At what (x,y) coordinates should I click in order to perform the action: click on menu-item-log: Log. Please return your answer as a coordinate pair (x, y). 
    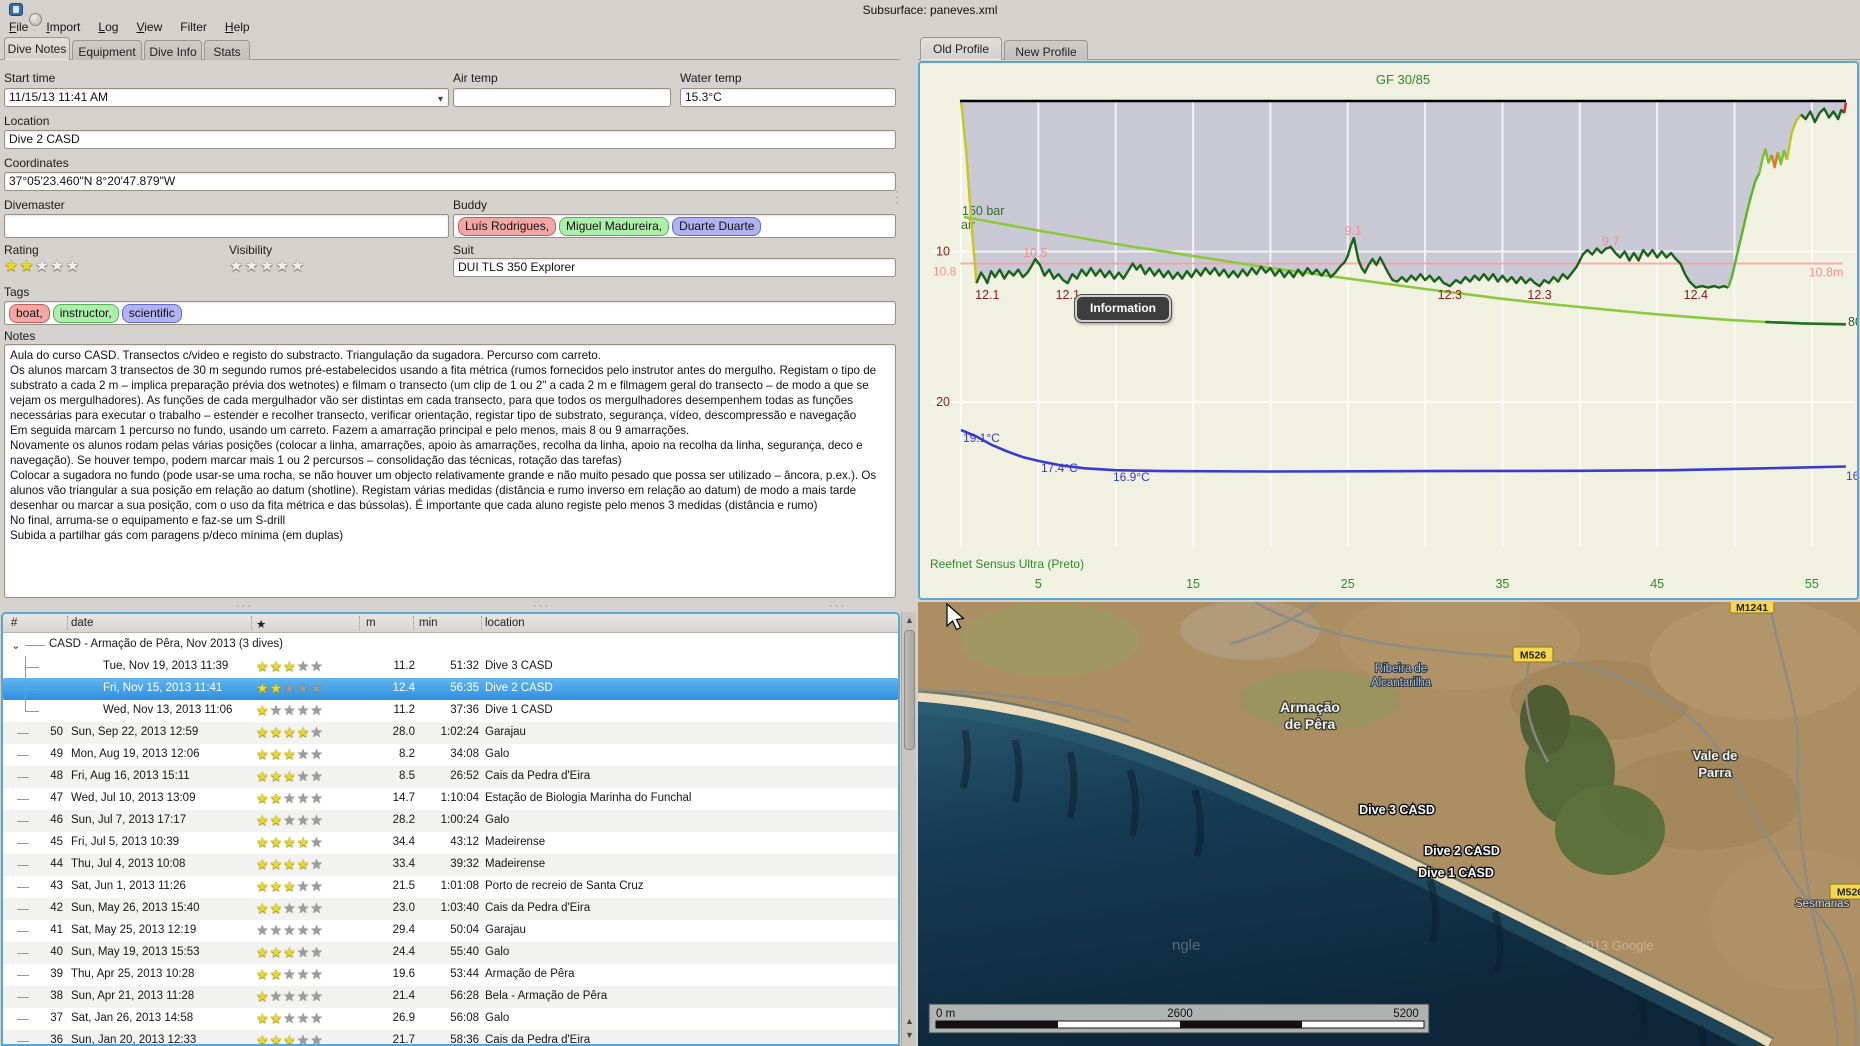
    Looking at the image, I should click on (108, 27).